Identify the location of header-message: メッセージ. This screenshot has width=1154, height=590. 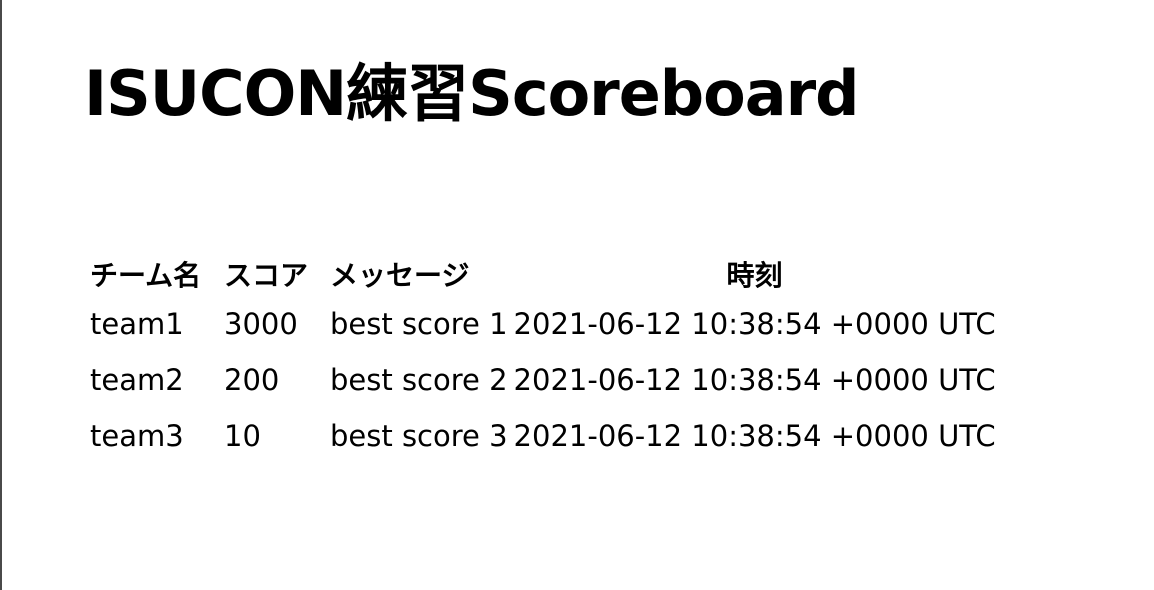
(400, 275).